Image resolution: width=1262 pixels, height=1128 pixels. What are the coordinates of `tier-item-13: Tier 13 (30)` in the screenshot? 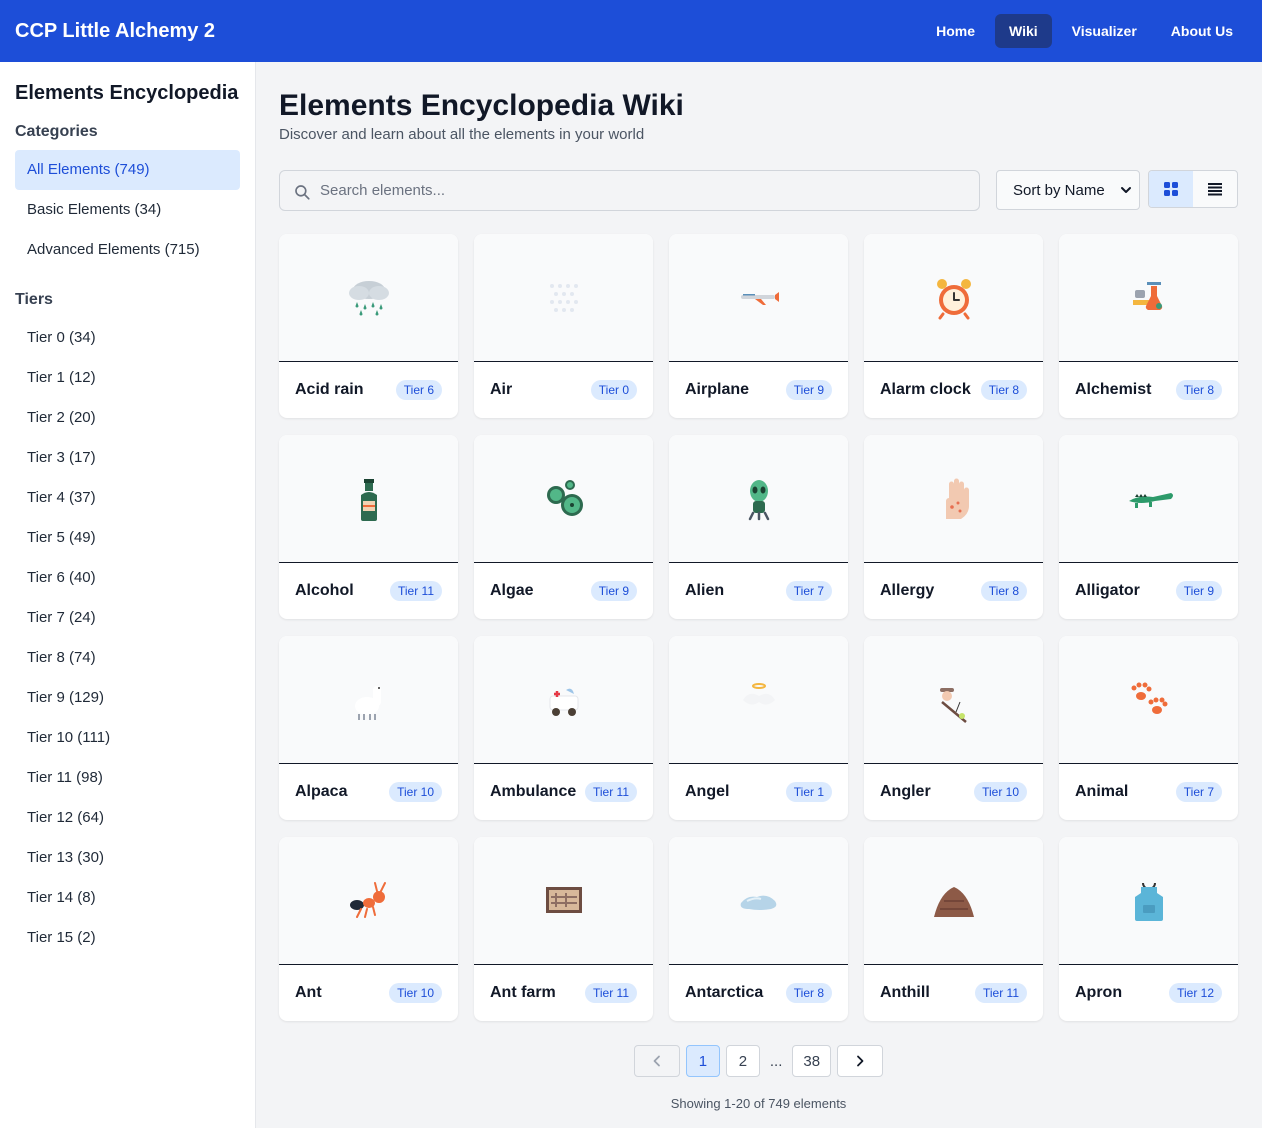 It's located at (127, 858).